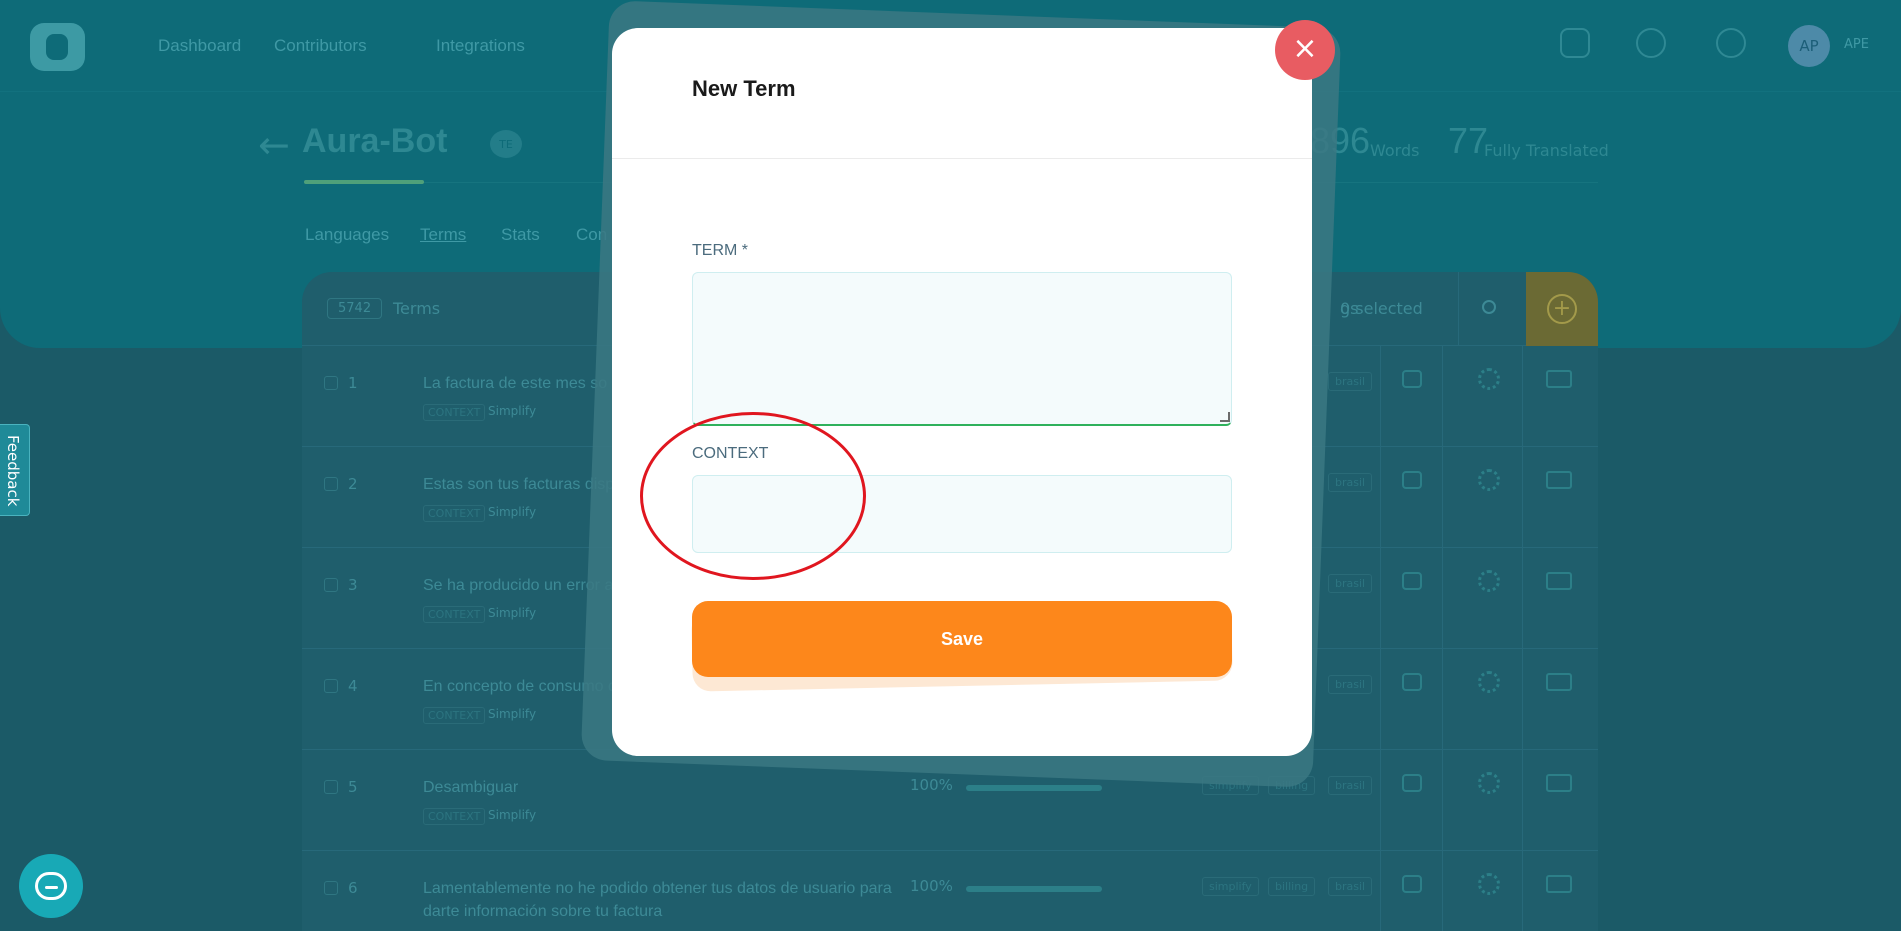  I want to click on title-underline, so click(364, 182).